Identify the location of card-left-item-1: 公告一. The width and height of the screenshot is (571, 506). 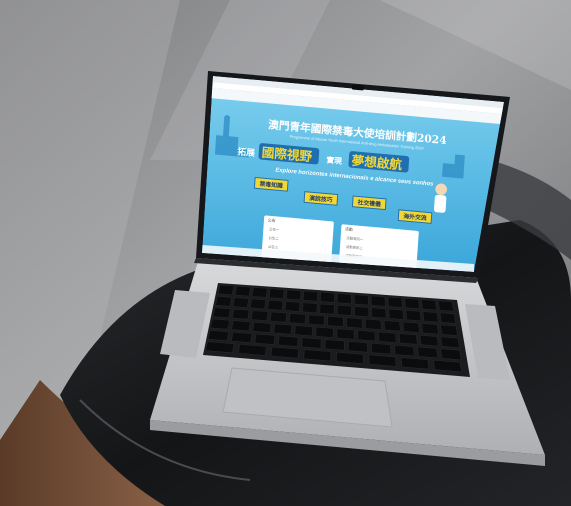
(274, 229).